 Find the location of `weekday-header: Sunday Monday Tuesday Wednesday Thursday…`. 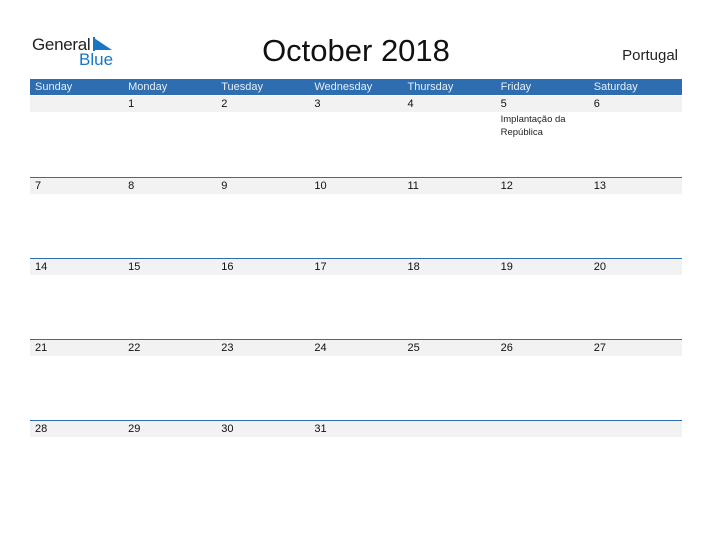

weekday-header: Sunday Monday Tuesday Wednesday Thursday… is located at coordinates (356, 87).